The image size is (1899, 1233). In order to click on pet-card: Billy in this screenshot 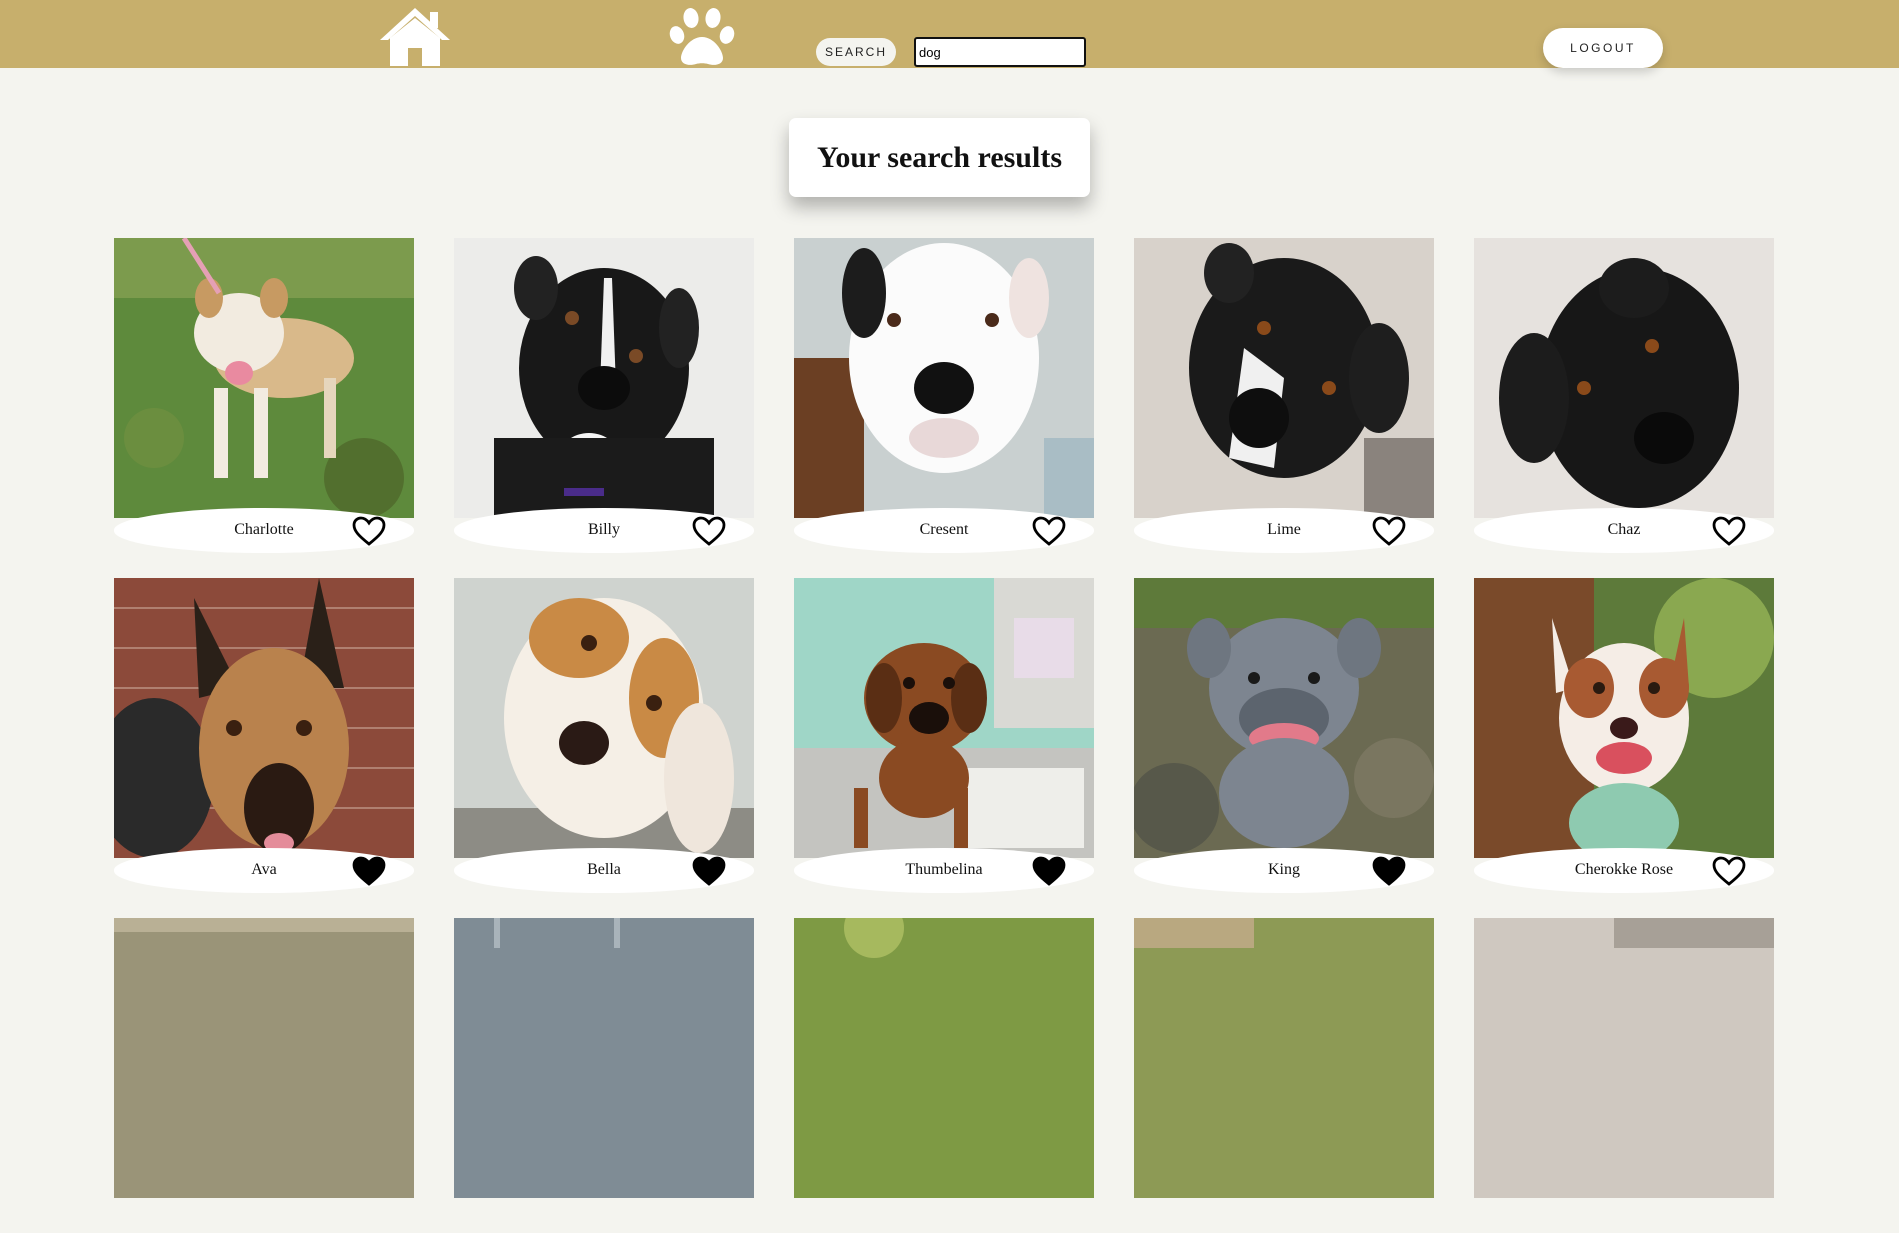, I will do `click(604, 395)`.